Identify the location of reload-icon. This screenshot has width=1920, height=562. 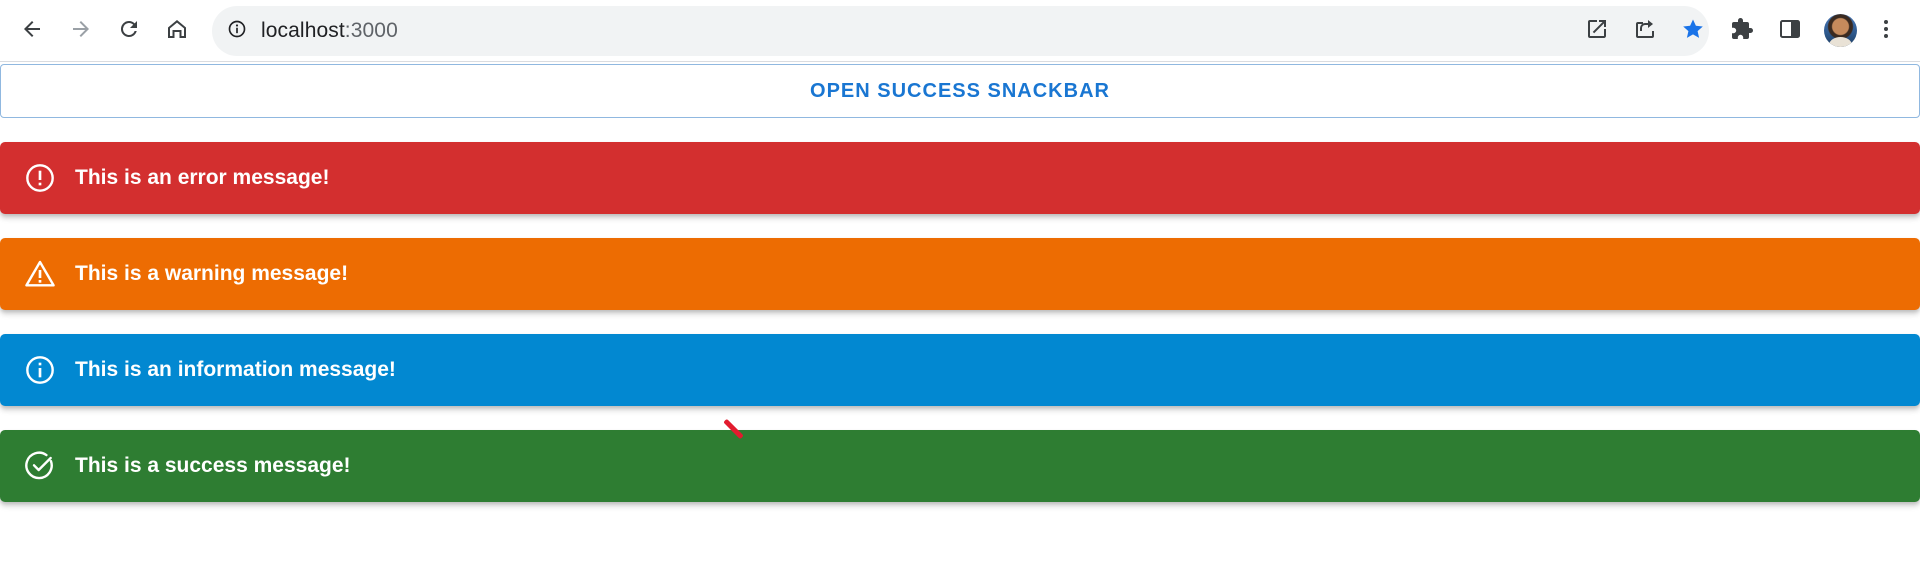
(129, 31).